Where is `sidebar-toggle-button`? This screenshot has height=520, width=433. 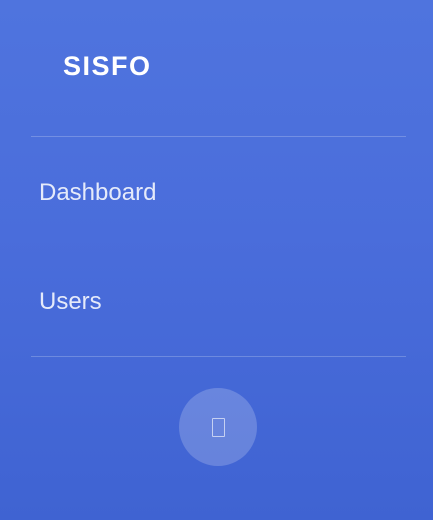 sidebar-toggle-button is located at coordinates (218, 427).